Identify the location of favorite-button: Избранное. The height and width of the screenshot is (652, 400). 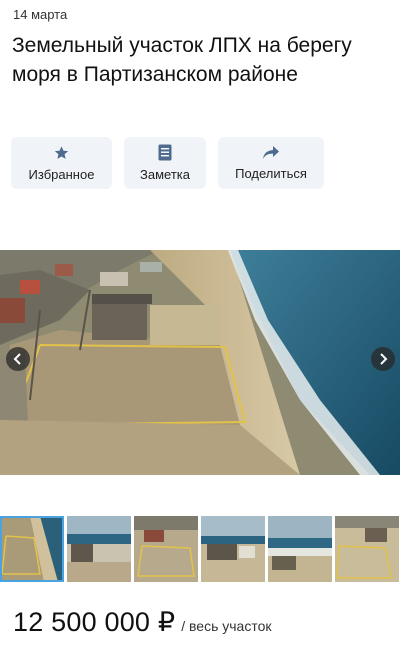
(61, 163).